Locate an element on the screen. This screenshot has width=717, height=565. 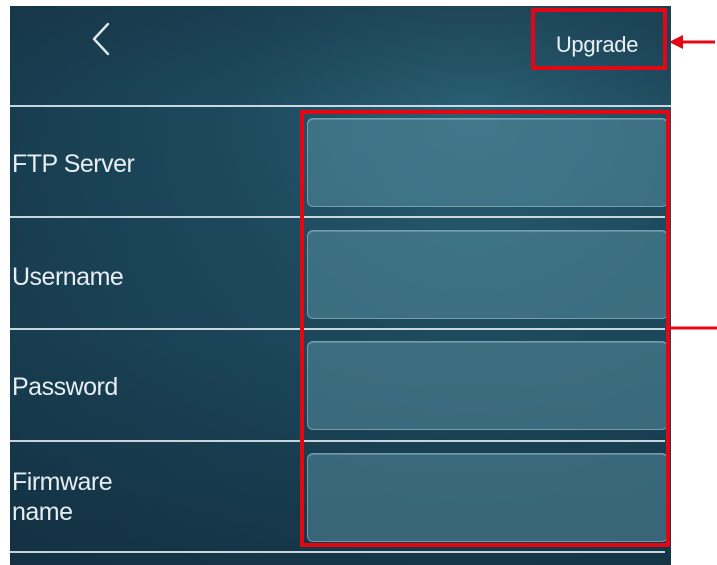
ftp-server-field is located at coordinates (487, 162).